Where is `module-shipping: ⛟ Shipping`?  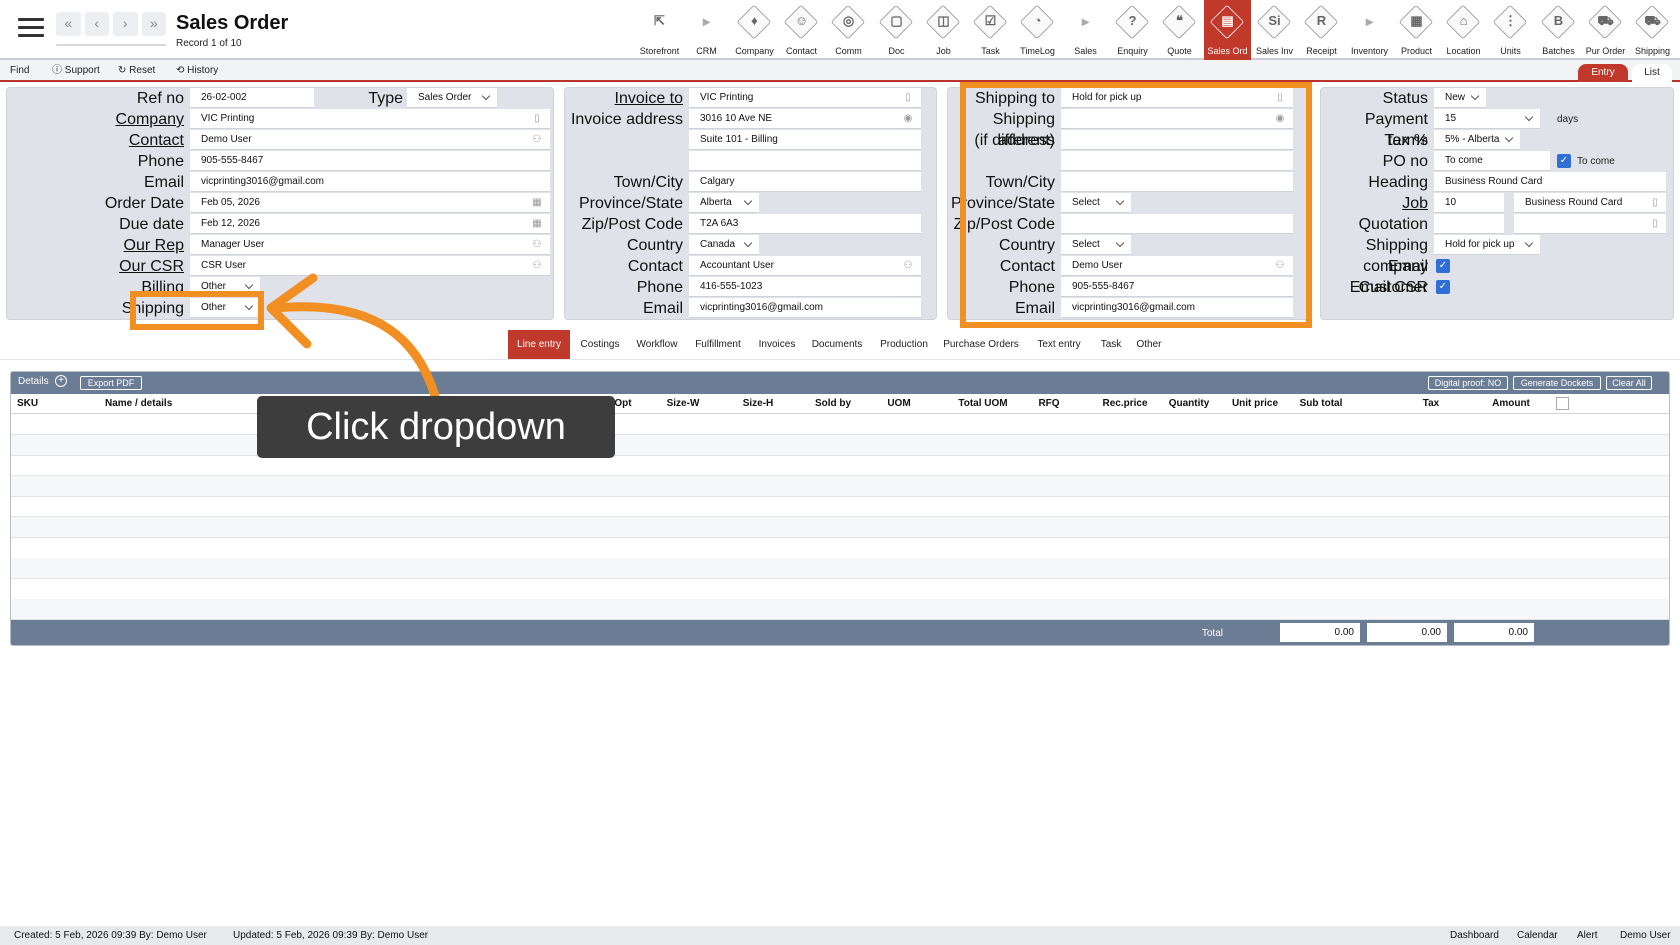
module-shipping: ⛟ Shipping is located at coordinates (1652, 30).